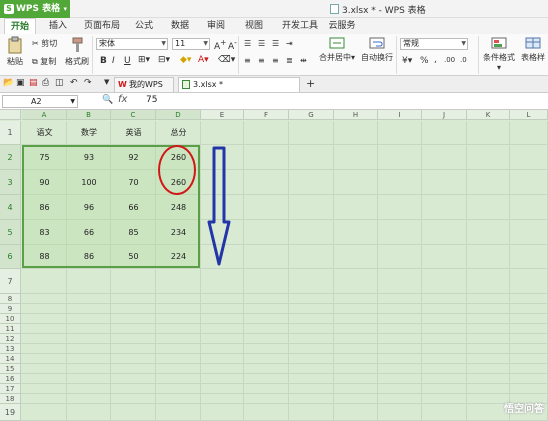  What do you see at coordinates (424, 61) in the screenshot?
I see `percent-button: %` at bounding box center [424, 61].